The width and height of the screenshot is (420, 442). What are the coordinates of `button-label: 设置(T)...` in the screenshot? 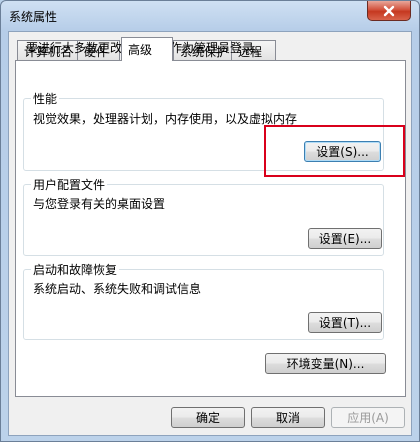 It's located at (345, 323).